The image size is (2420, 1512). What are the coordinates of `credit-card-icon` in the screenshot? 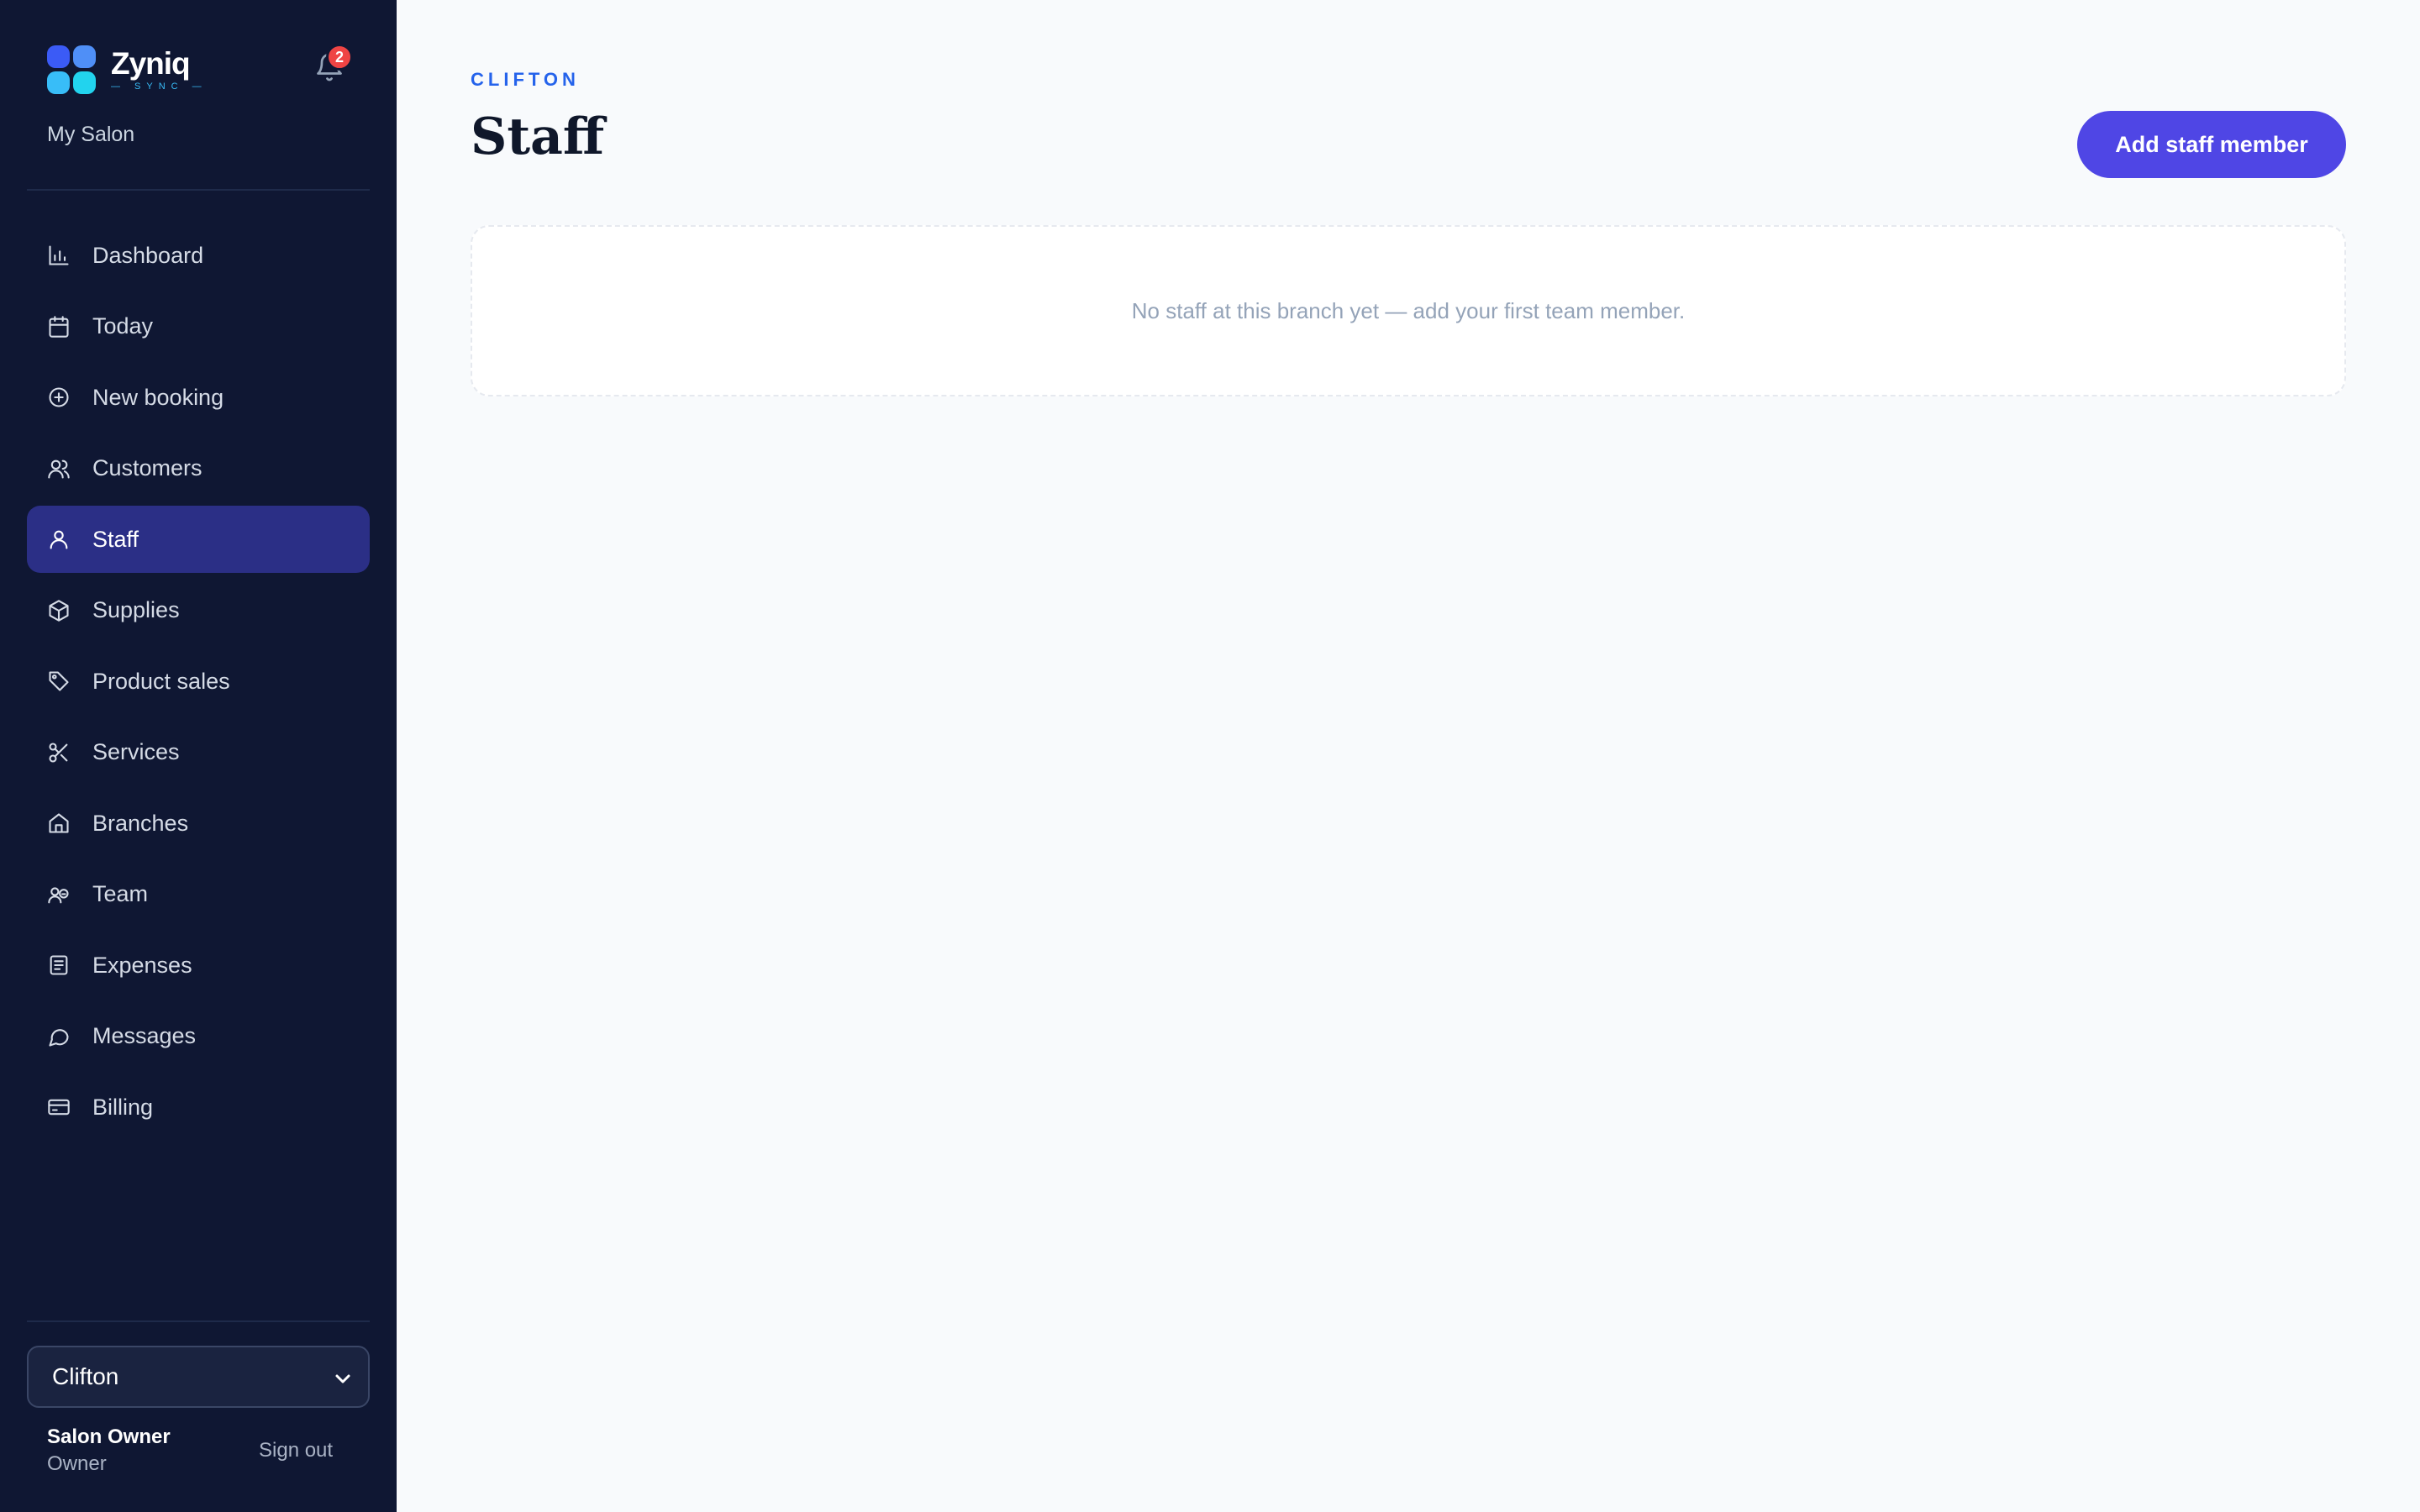 It's located at (59, 1107).